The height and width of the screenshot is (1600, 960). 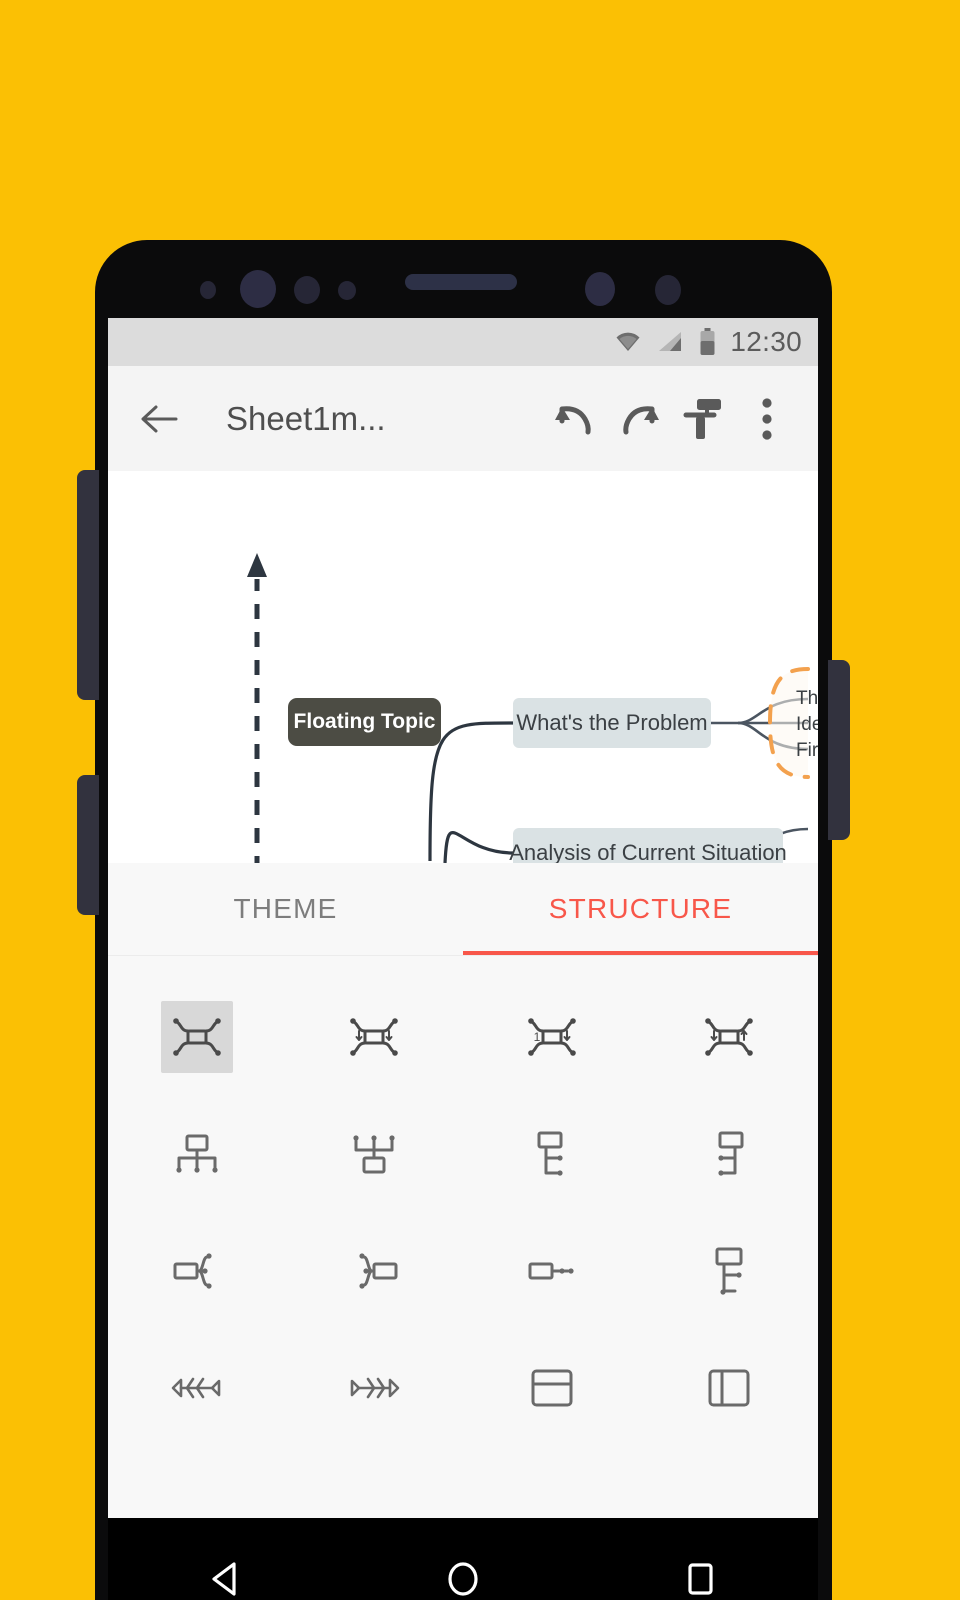 What do you see at coordinates (258, 289) in the screenshot?
I see `front-camera` at bounding box center [258, 289].